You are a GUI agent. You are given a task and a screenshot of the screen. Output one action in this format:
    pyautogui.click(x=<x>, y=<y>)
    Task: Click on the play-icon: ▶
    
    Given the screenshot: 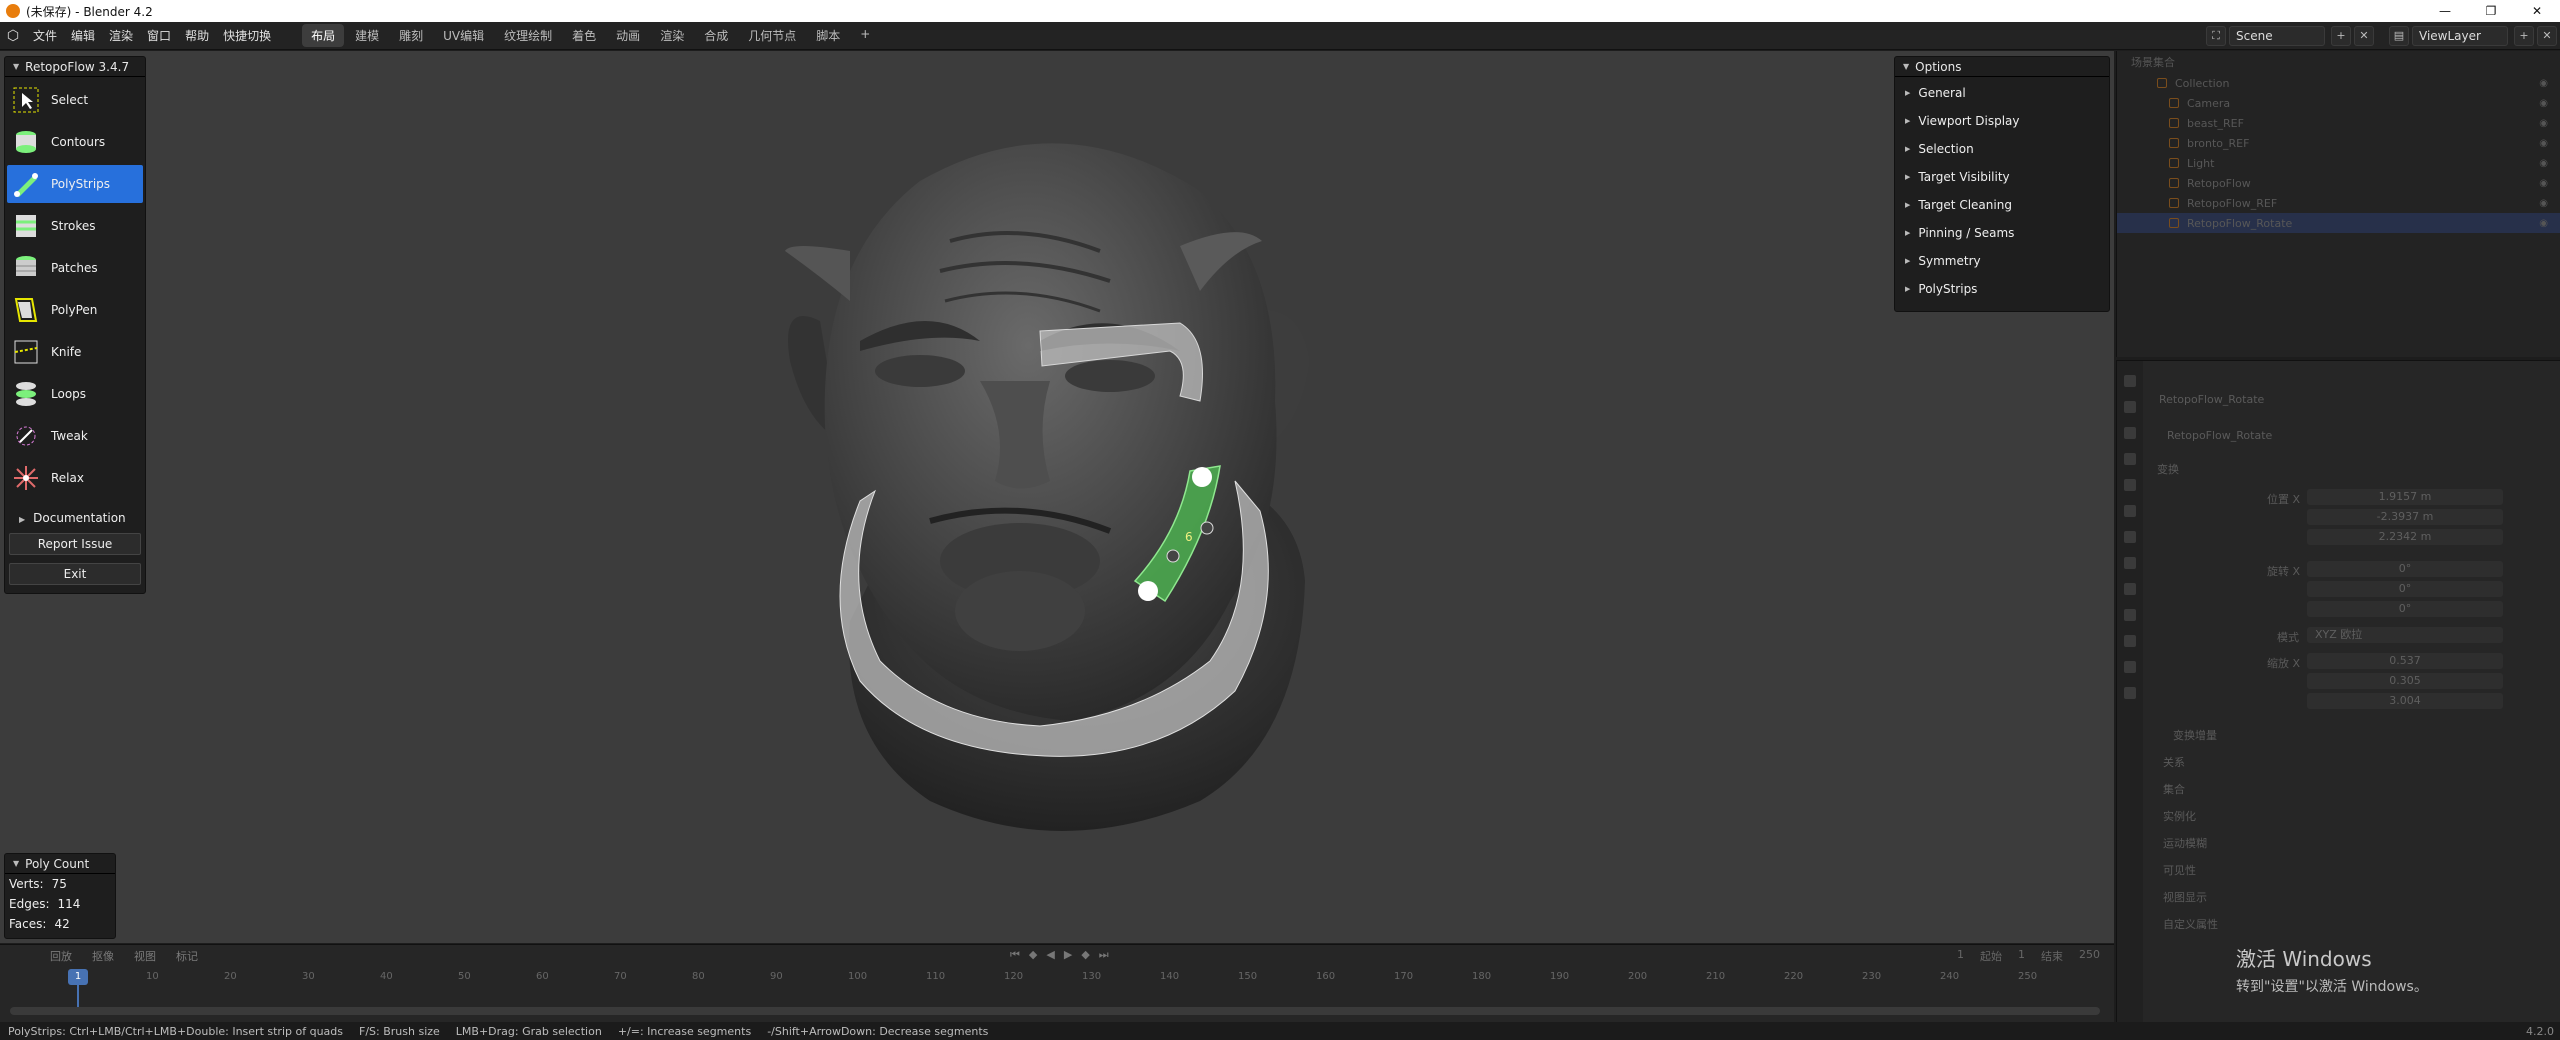 What is the action you would take?
    pyautogui.click(x=1068, y=955)
    